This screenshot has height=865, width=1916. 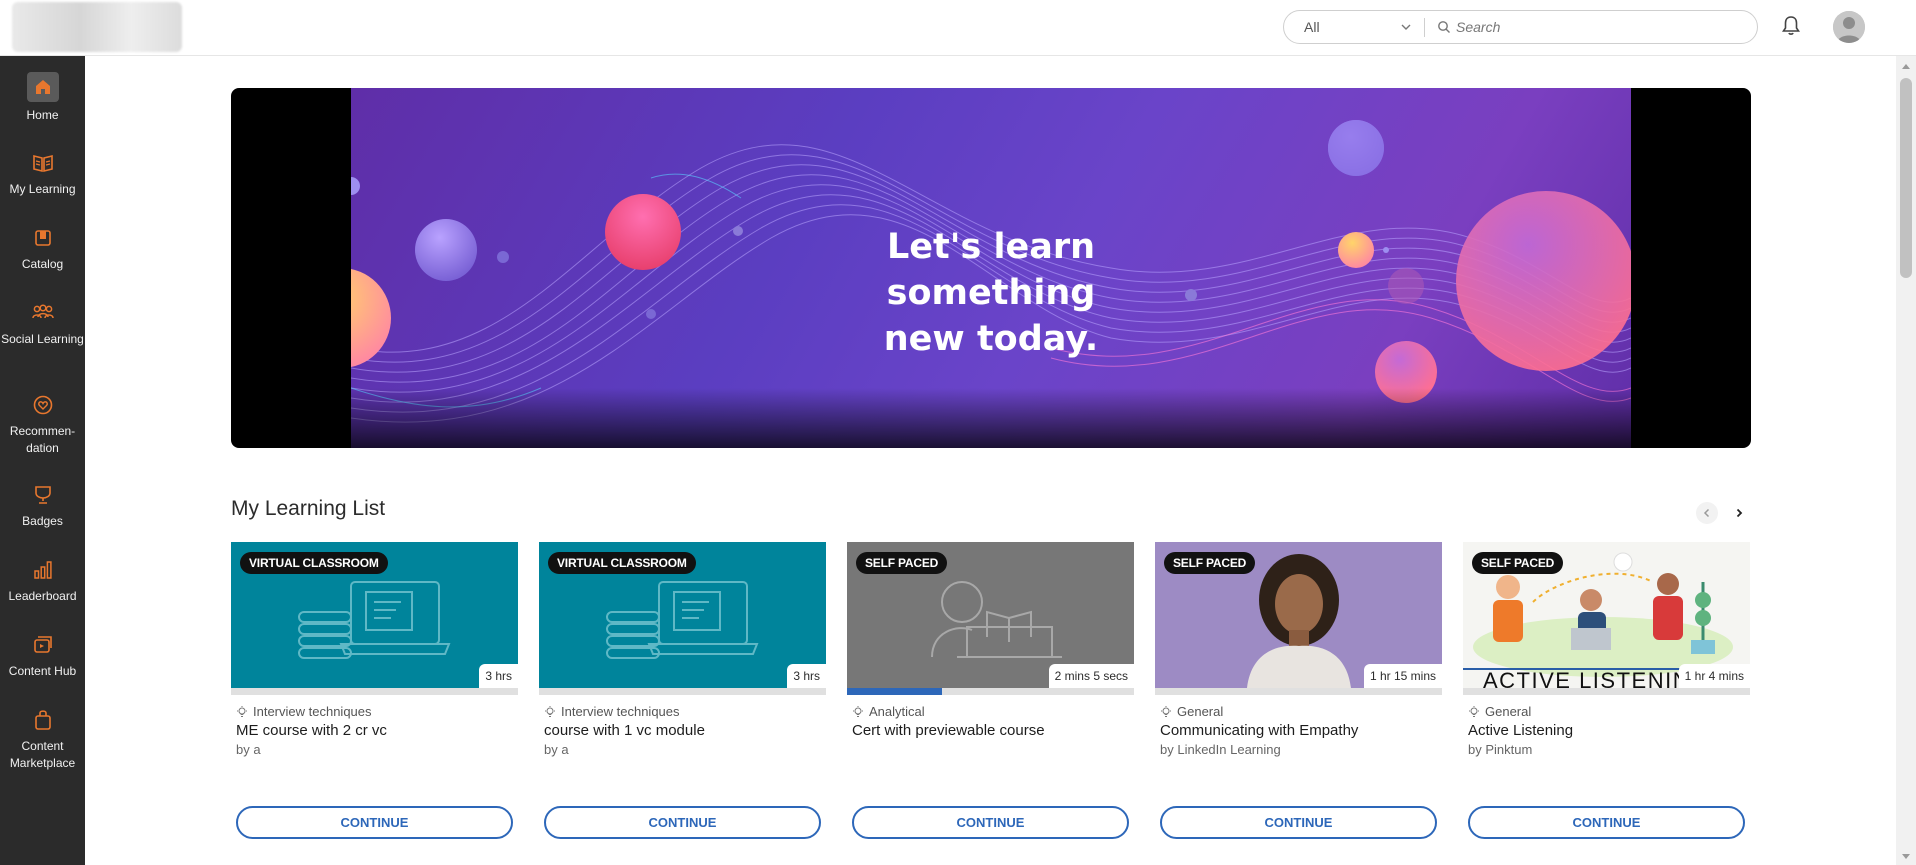 I want to click on banner-headline-line-1: Let's learn something, so click(x=991, y=270).